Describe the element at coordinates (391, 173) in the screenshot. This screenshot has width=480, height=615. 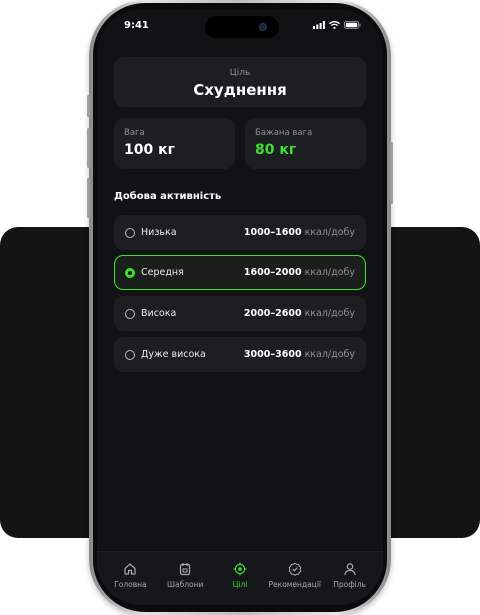
I see `power-button` at that location.